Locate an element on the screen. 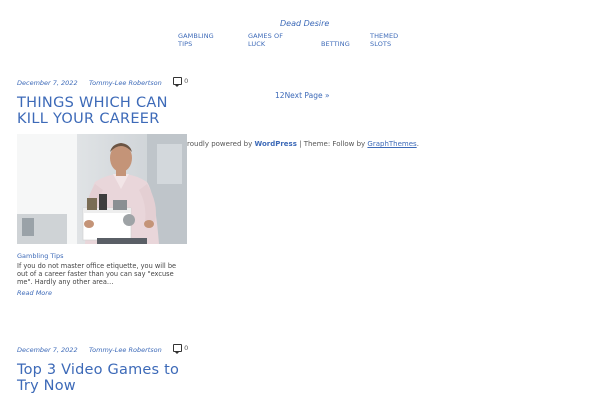 This screenshot has width=600, height=400. nav-item-betting: BETTING is located at coordinates (341, 44).